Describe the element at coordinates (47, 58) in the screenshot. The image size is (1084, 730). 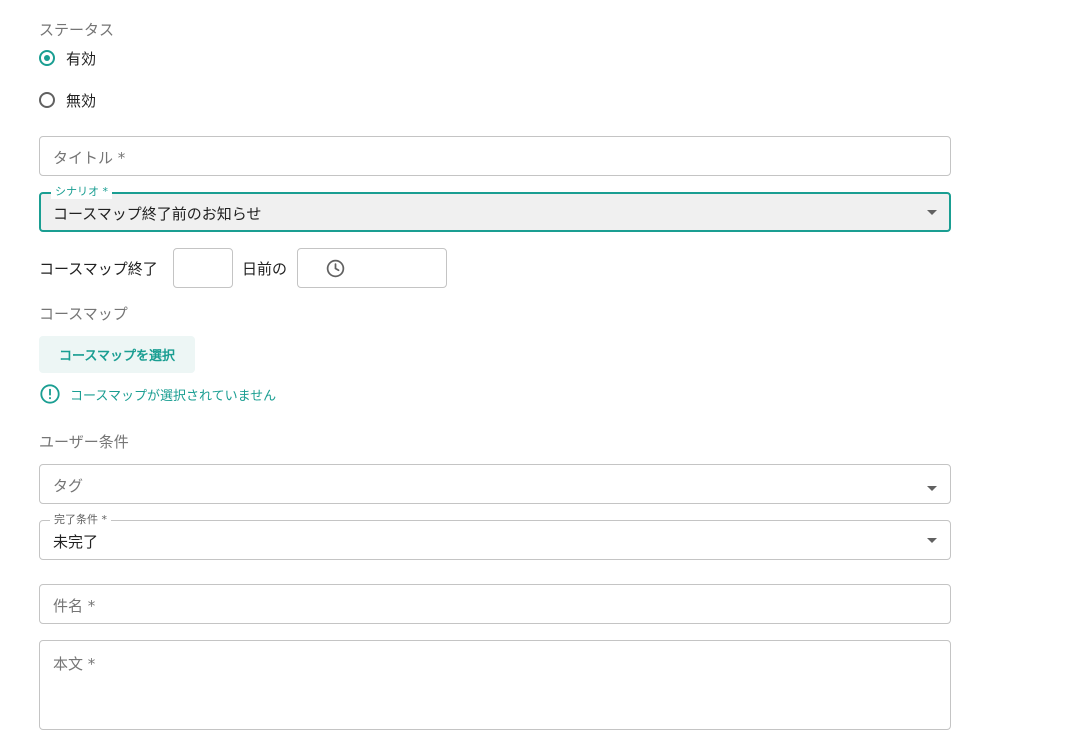
I see `radio-checked-icon` at that location.